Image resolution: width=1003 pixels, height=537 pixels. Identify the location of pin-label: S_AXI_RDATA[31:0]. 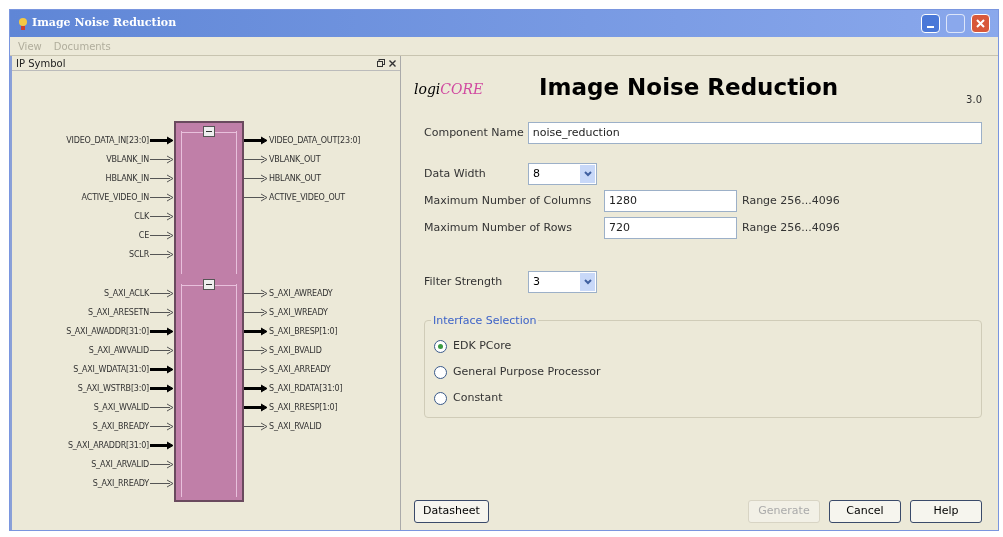
(306, 388).